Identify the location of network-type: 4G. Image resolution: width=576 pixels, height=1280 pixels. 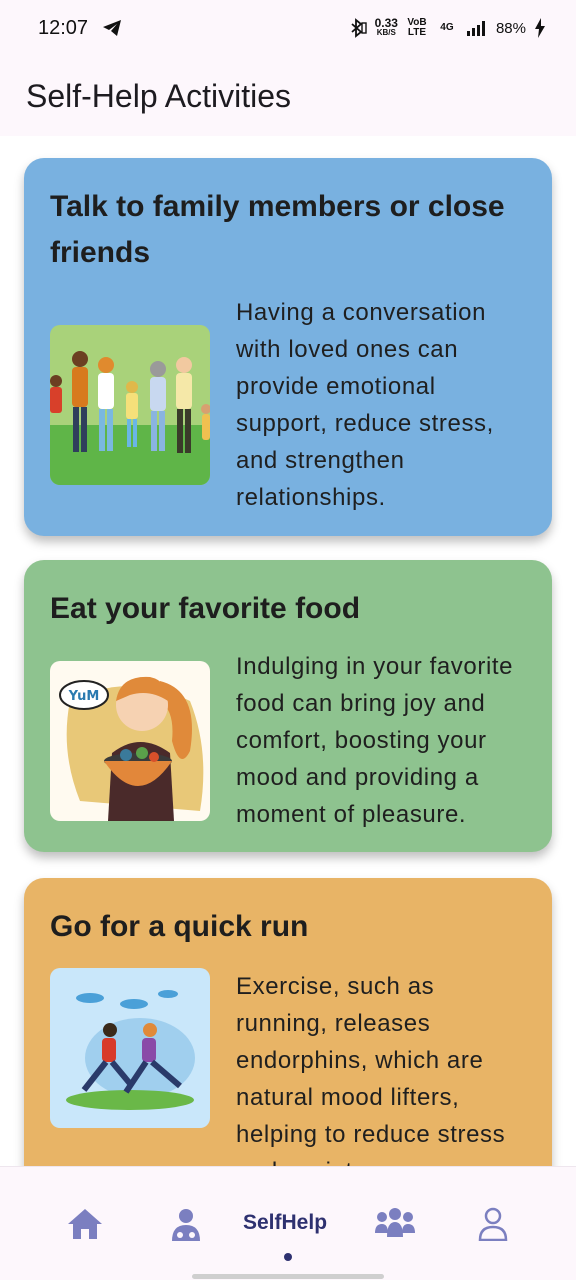
(447, 27).